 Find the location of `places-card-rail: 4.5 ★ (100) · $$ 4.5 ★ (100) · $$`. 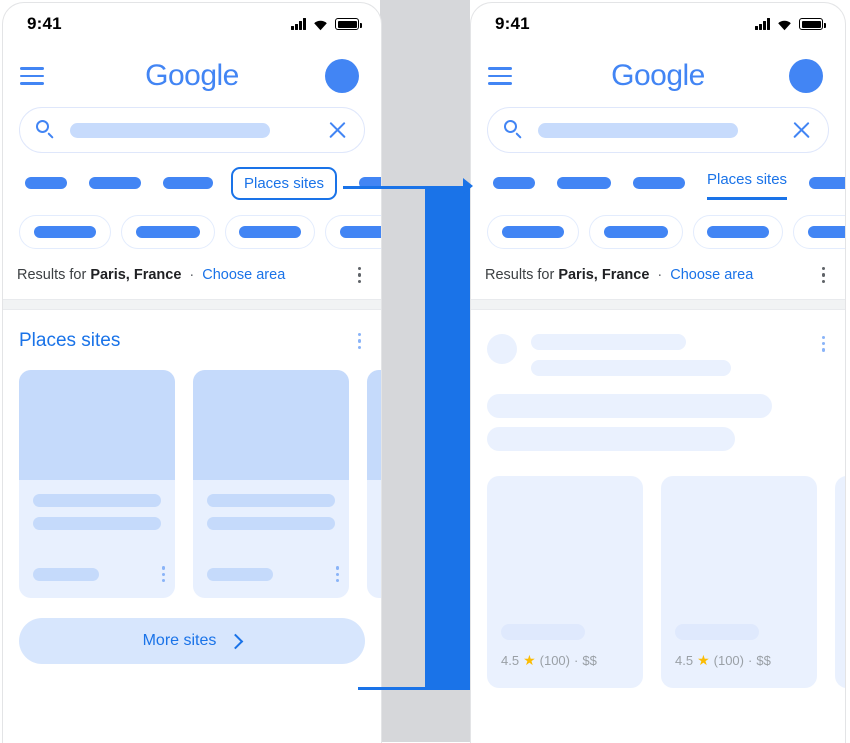

places-card-rail: 4.5 ★ (100) · $$ 4.5 ★ (100) · $$ is located at coordinates (658, 574).